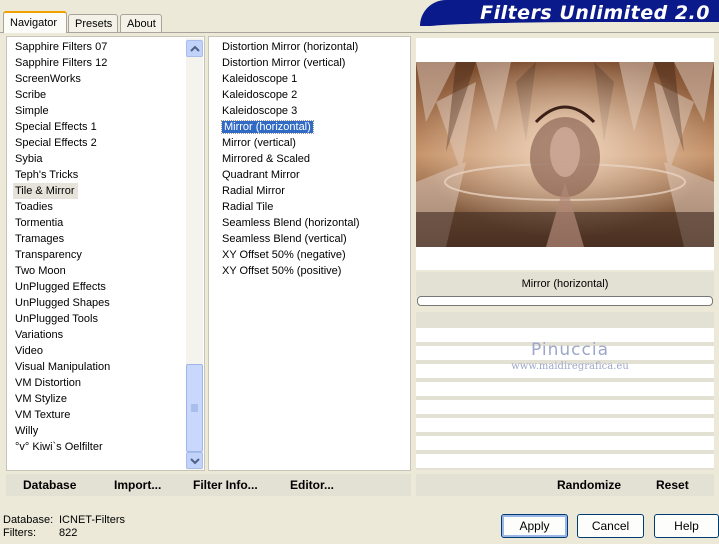 The height and width of the screenshot is (544, 719). I want to click on list-item: Sybia, so click(62, 159).